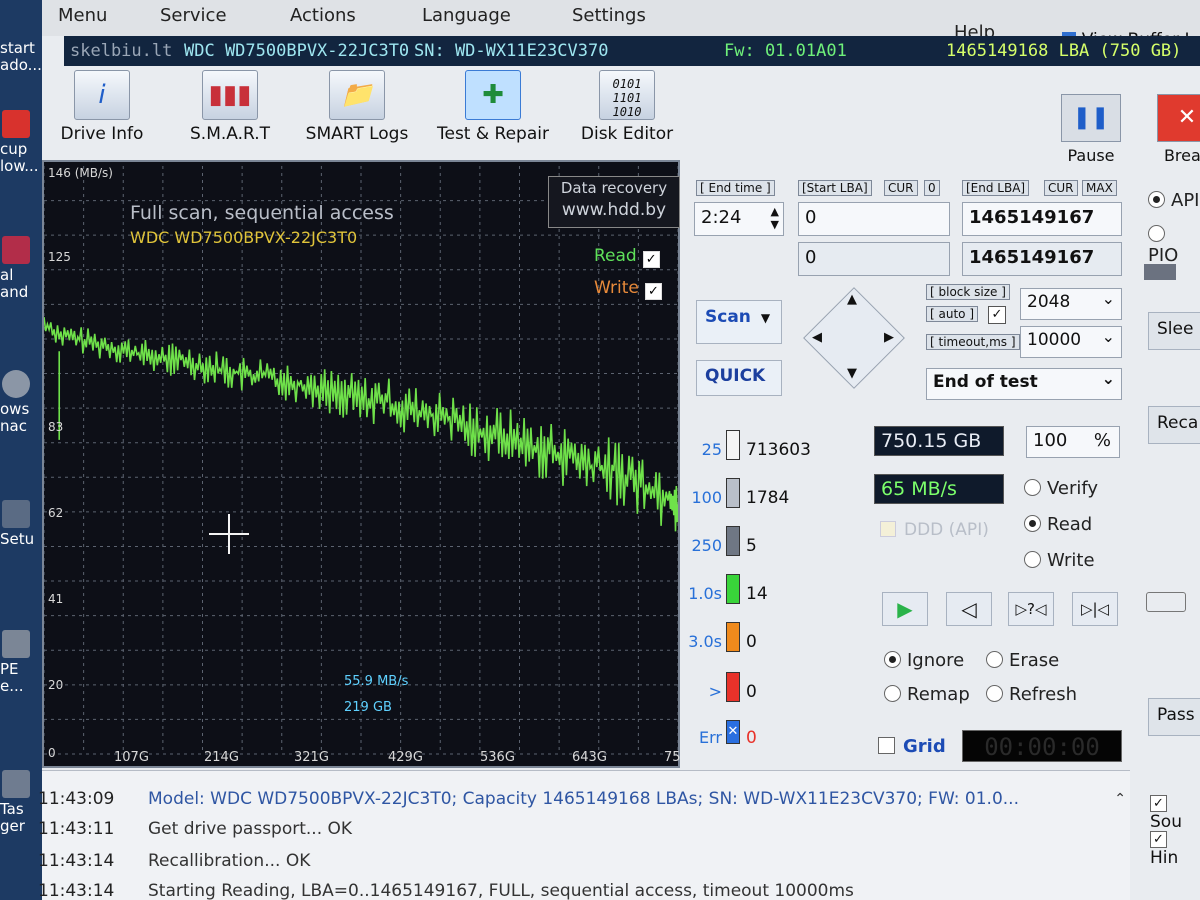 The image size is (1200, 900). What do you see at coordinates (589, 757) in the screenshot?
I see `x-tick-643g: 643G` at bounding box center [589, 757].